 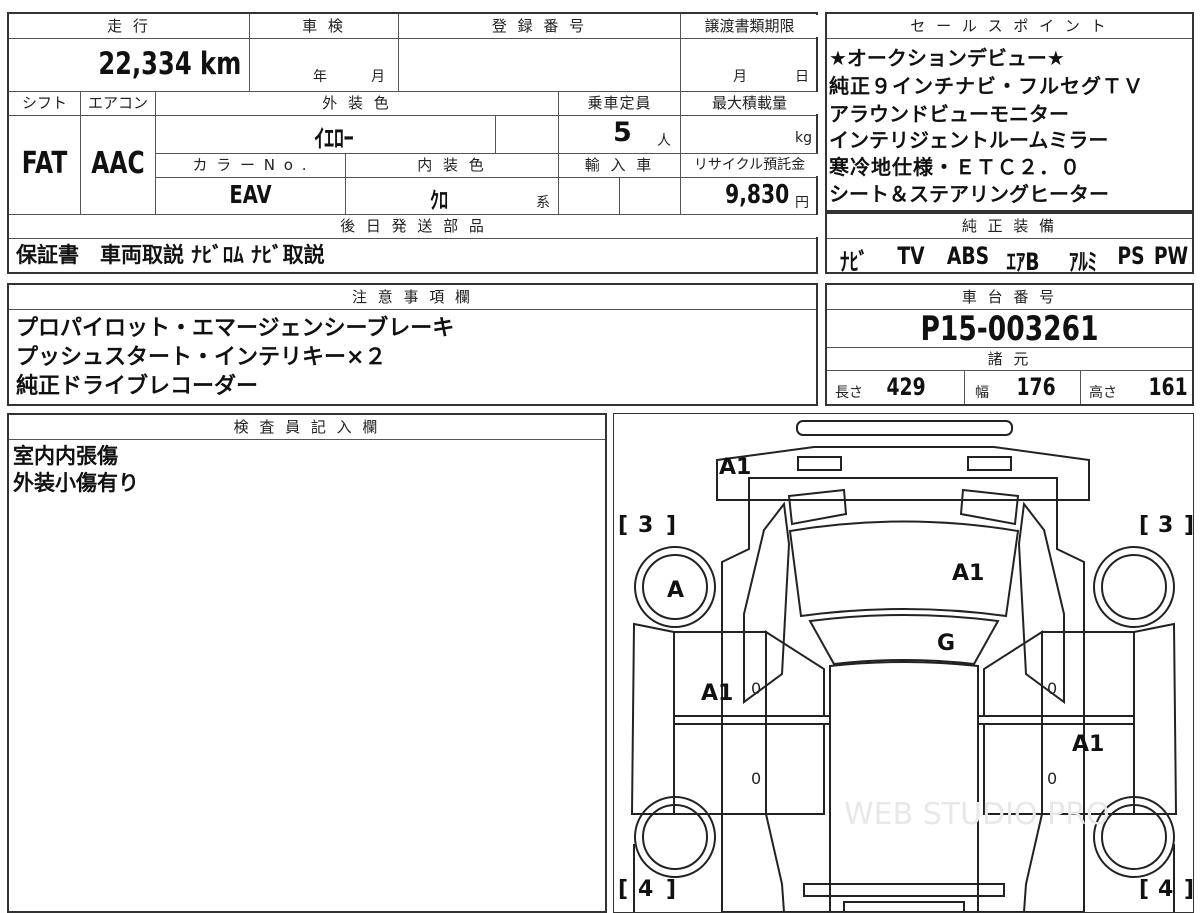 I want to click on rear-spoiler, so click(x=904, y=428).